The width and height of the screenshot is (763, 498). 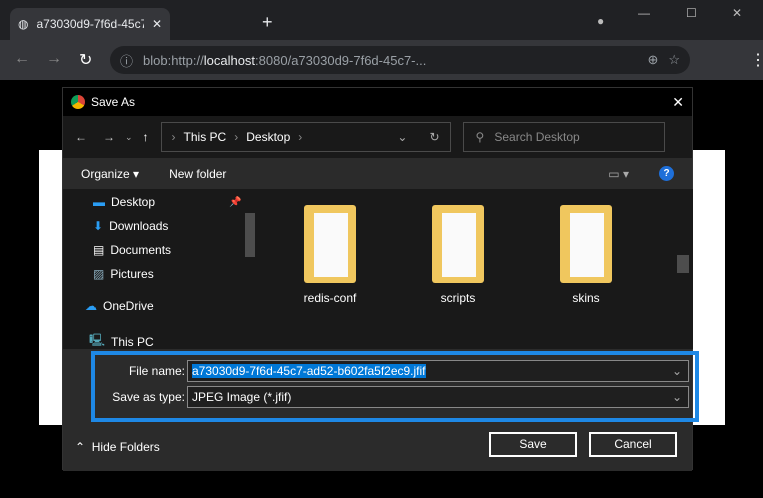 I want to click on folder-item: skins, so click(x=586, y=255).